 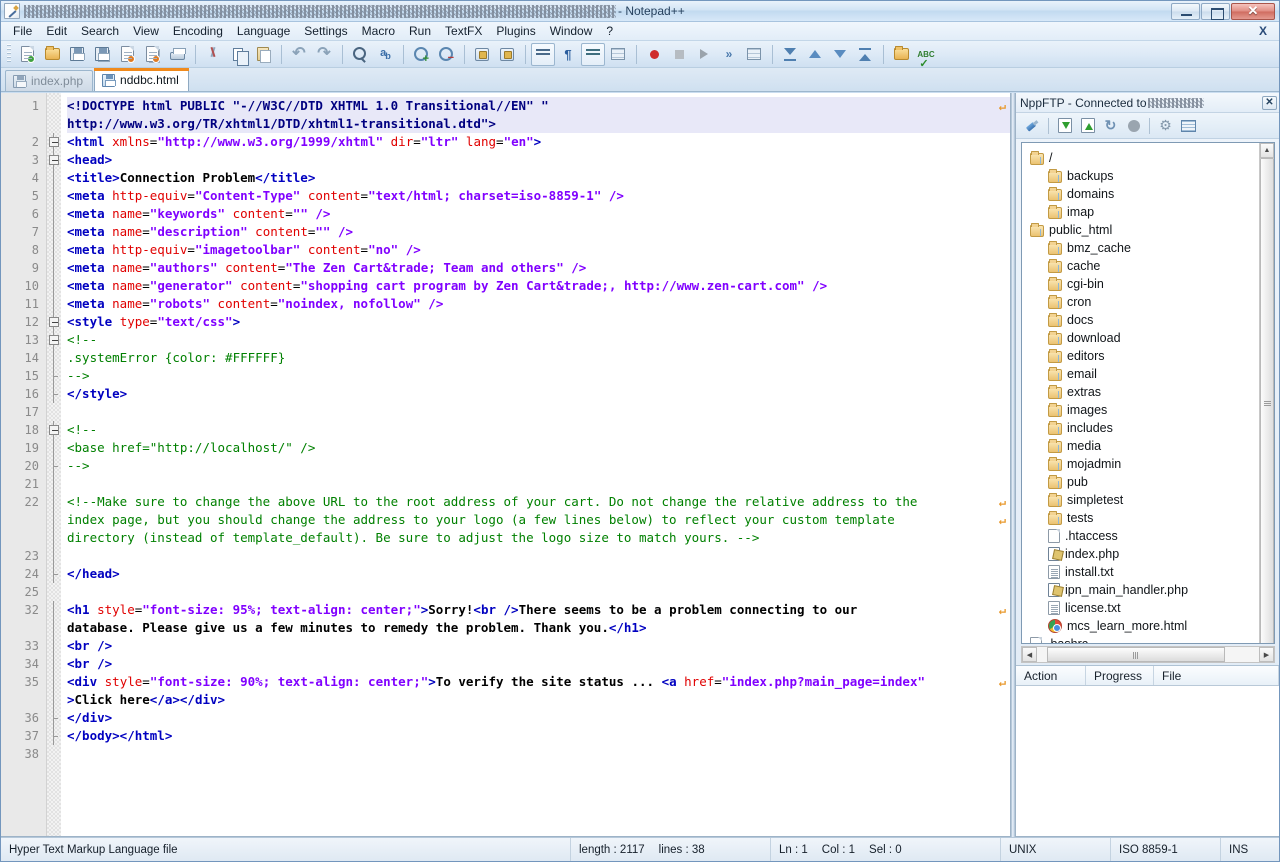 I want to click on cut-icon, so click(x=213, y=54).